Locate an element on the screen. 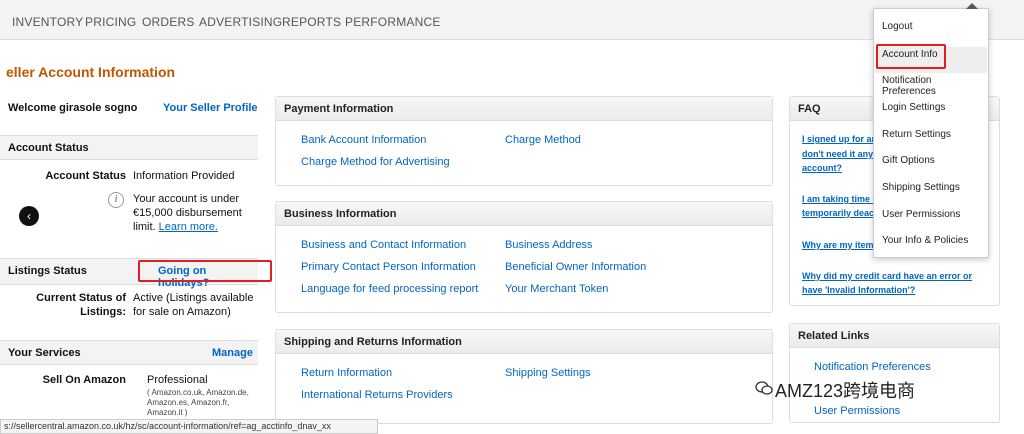 The height and width of the screenshot is (434, 1024). nav-inventory: INVENTORY is located at coordinates (47, 22).